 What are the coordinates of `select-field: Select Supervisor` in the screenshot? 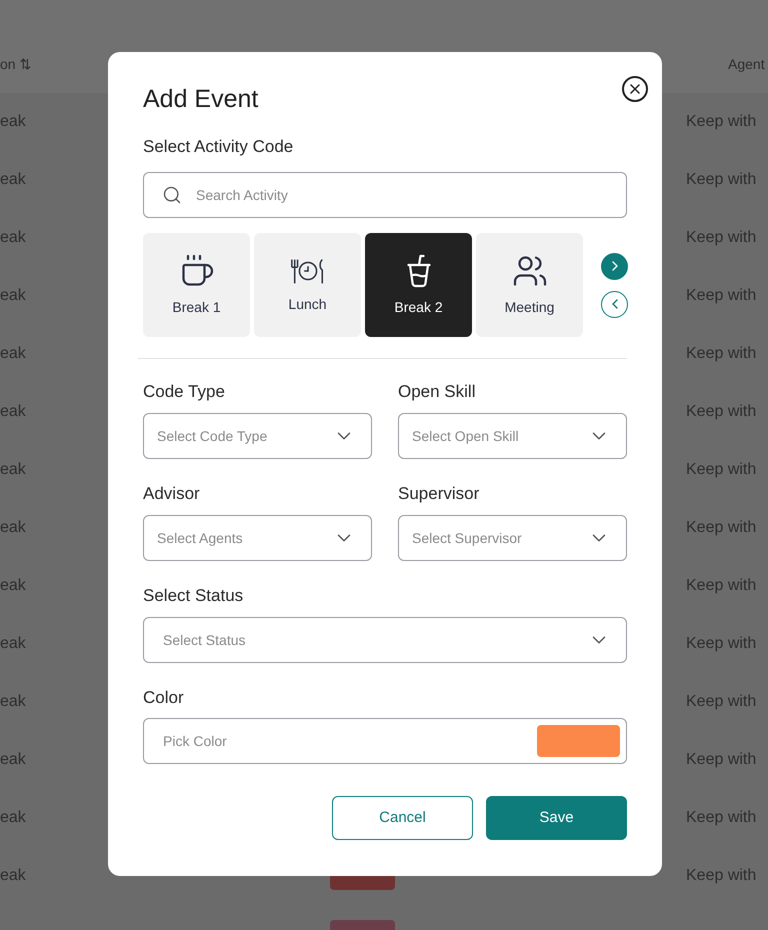 It's located at (512, 538).